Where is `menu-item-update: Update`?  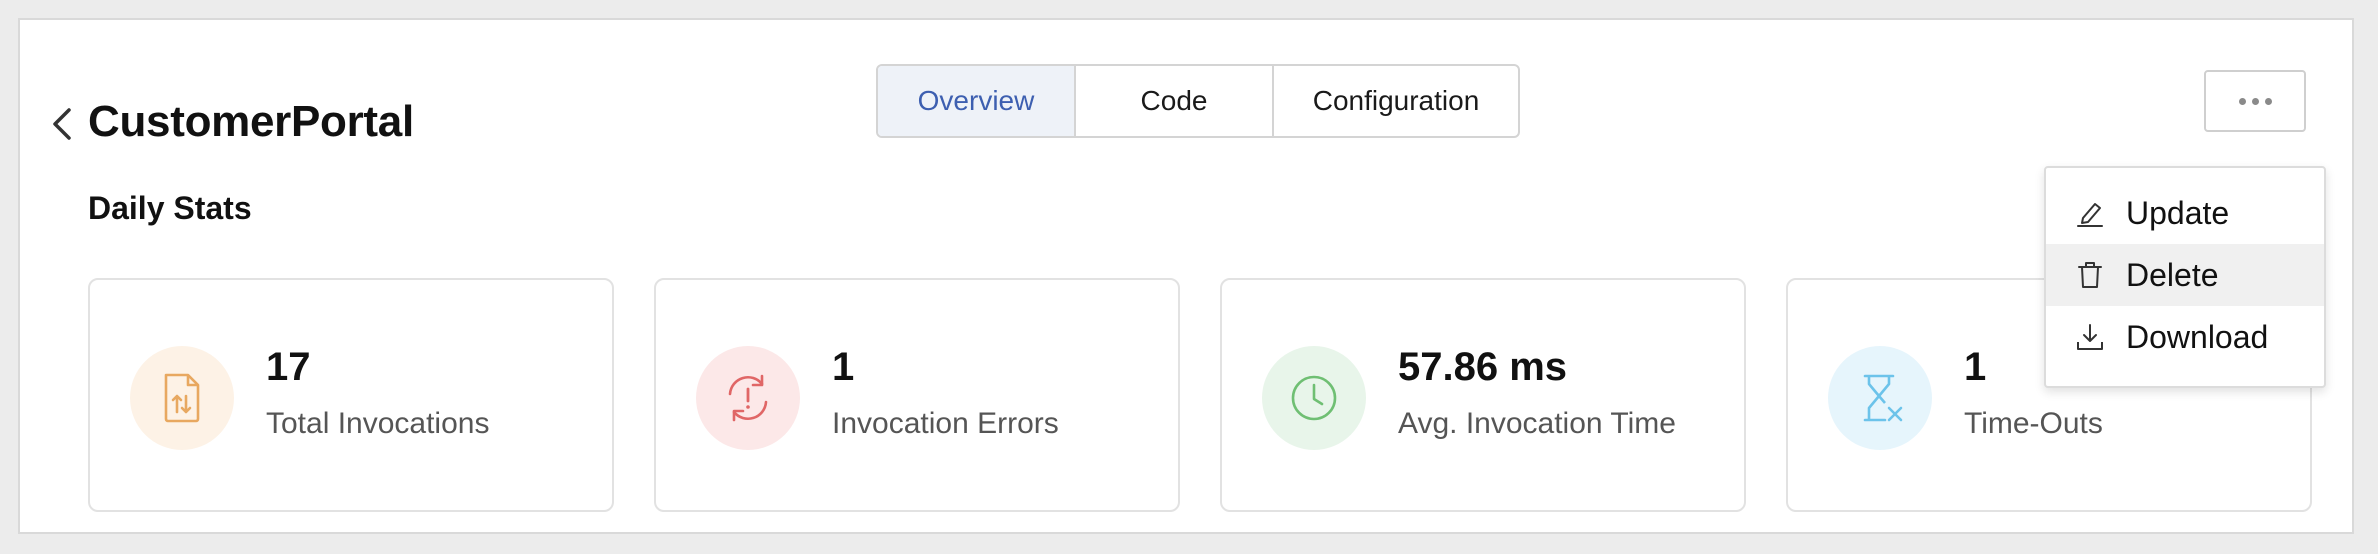 menu-item-update: Update is located at coordinates (2185, 213).